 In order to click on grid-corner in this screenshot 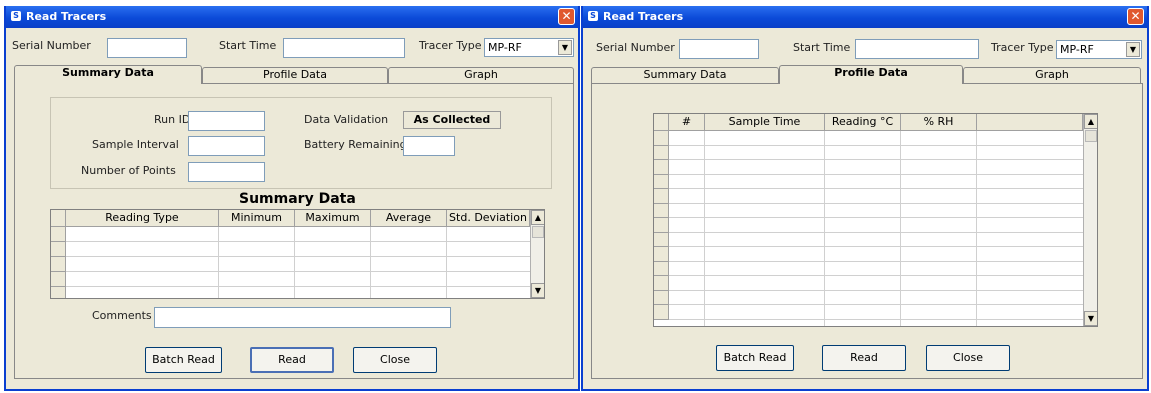, I will do `click(58, 218)`.